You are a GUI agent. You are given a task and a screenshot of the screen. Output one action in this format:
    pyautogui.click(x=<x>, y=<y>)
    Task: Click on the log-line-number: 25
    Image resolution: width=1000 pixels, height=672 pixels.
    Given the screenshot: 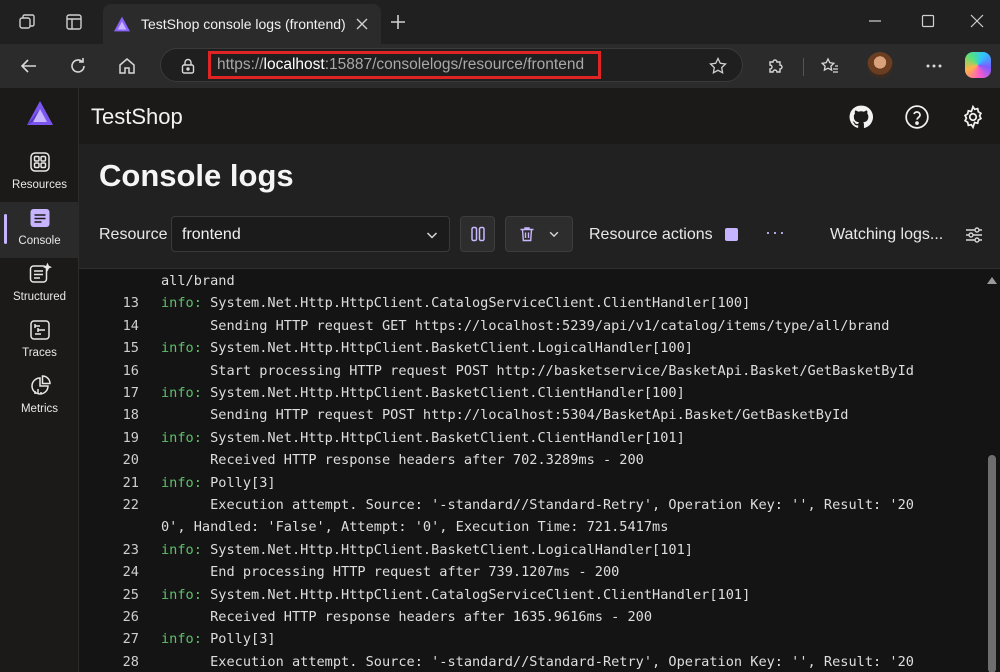 What is the action you would take?
    pyautogui.click(x=130, y=594)
    